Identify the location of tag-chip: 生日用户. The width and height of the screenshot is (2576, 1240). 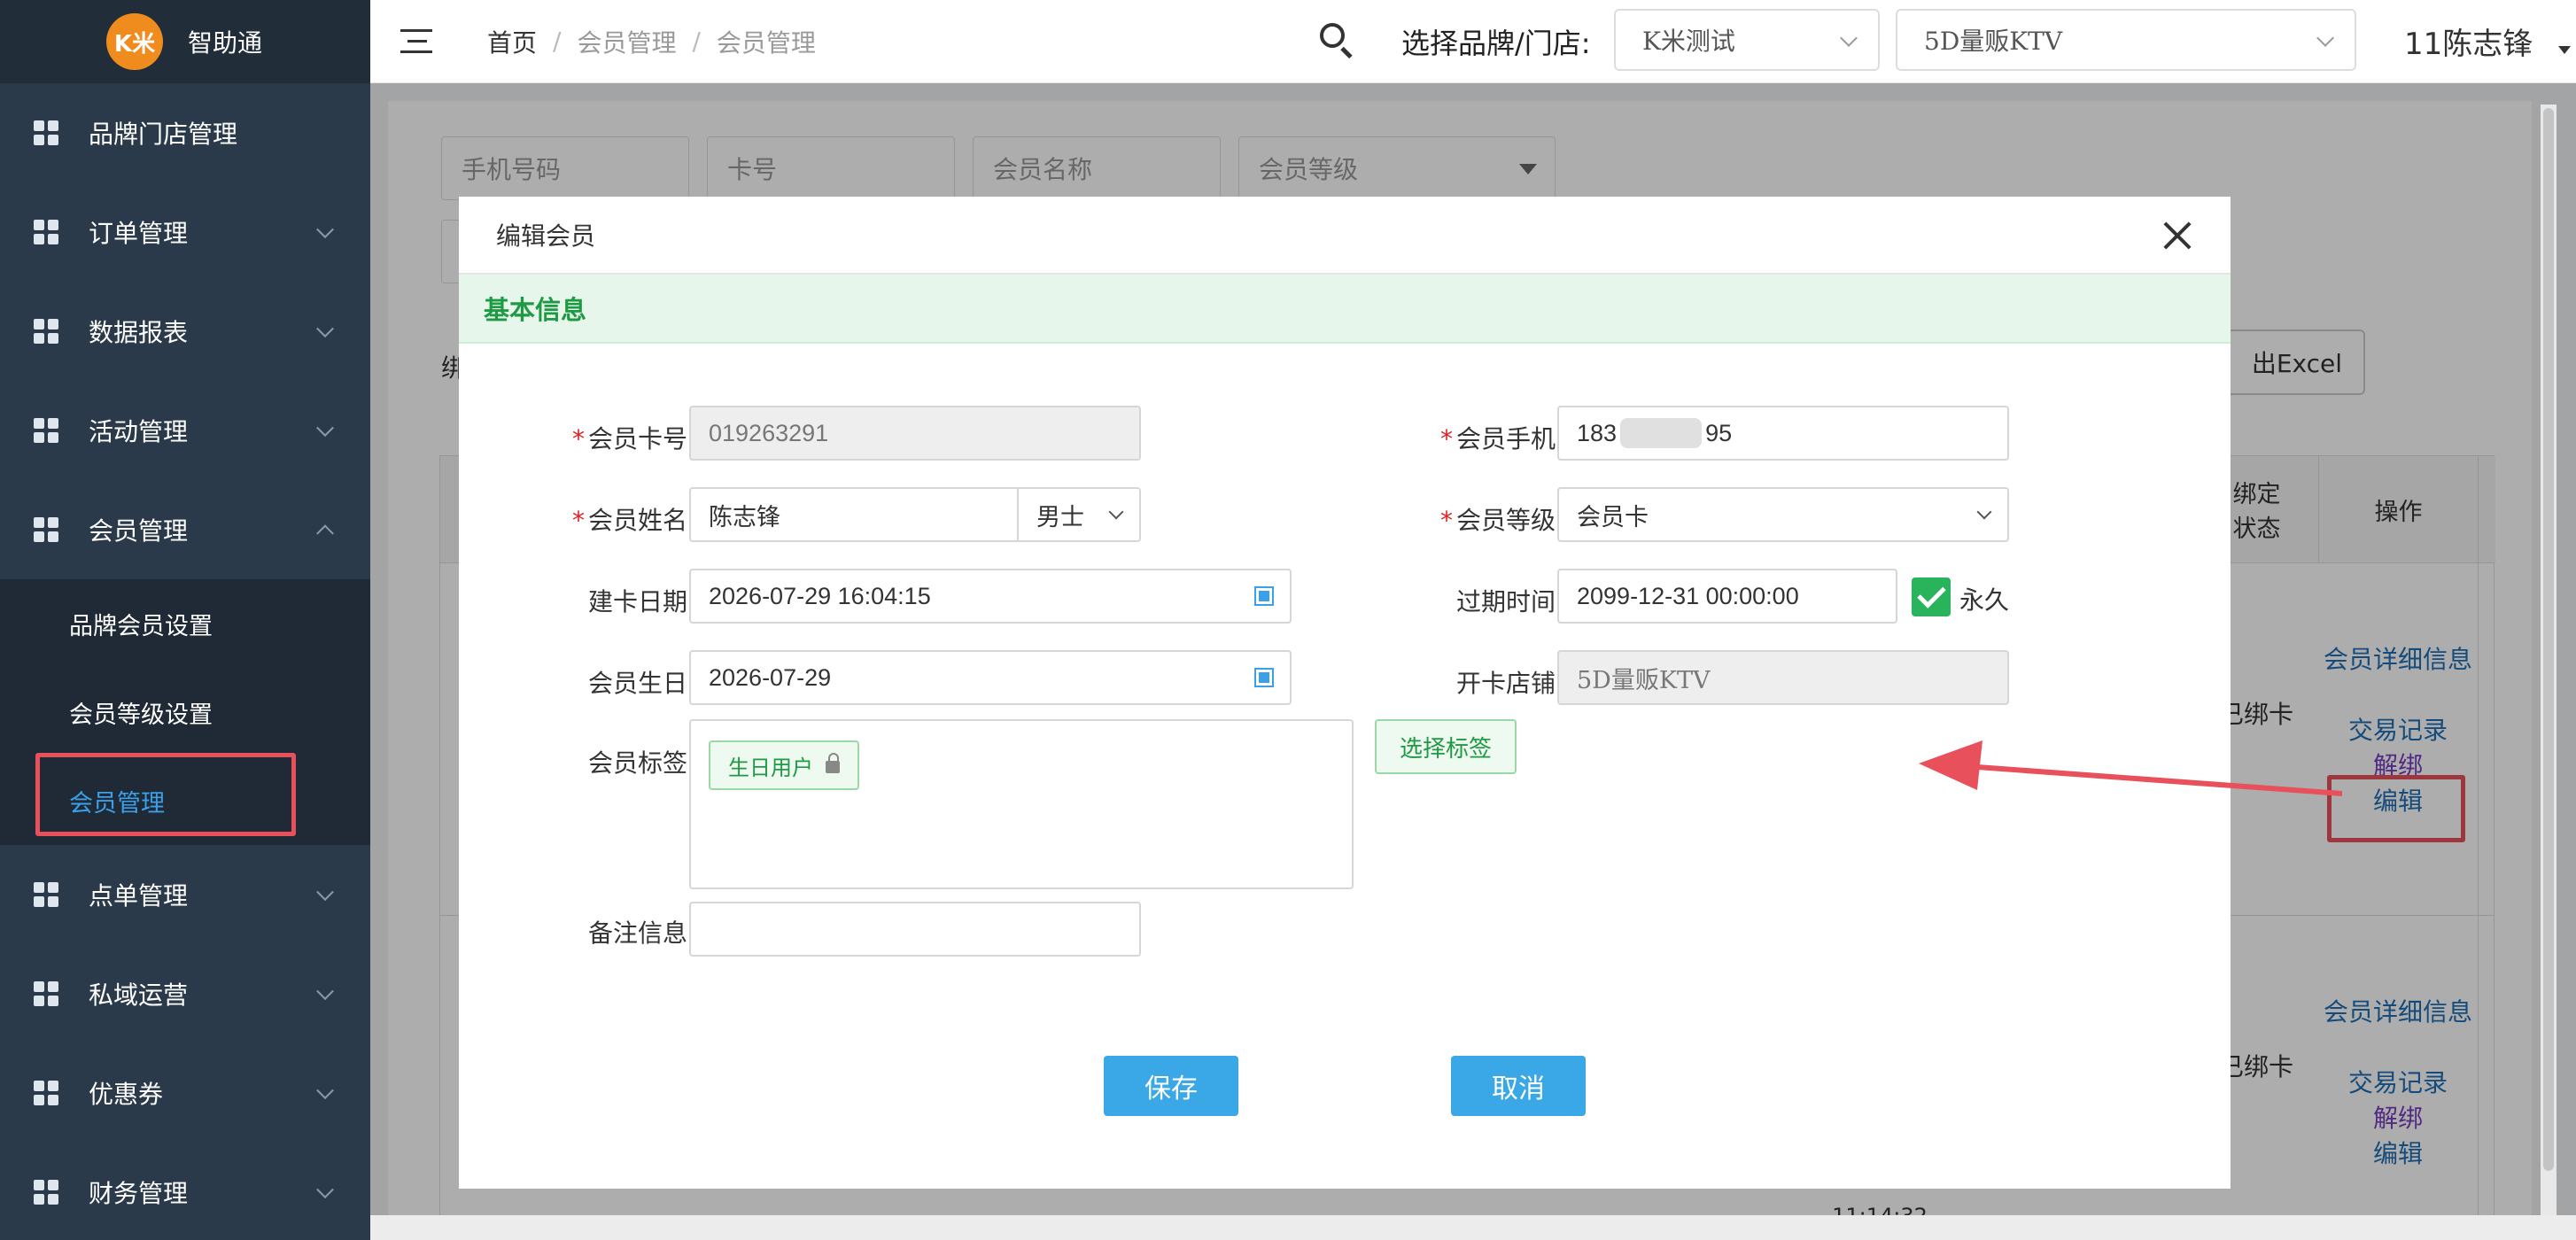
(784, 765).